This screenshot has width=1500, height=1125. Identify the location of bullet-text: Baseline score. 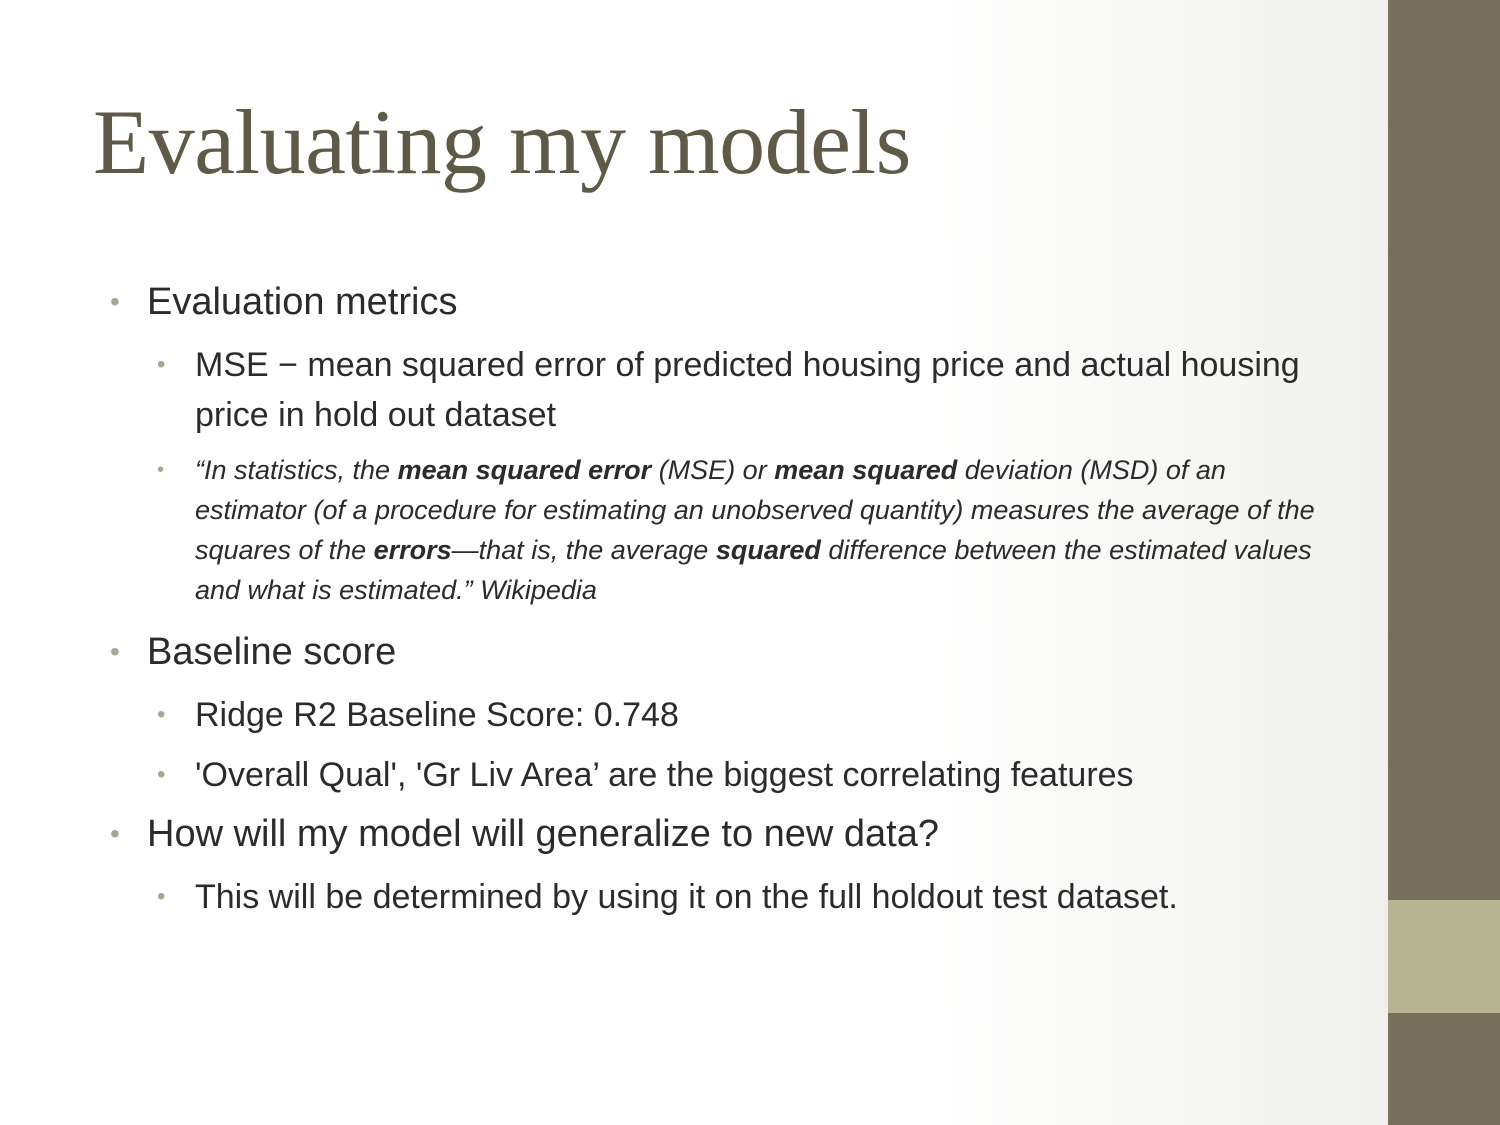
(272, 652).